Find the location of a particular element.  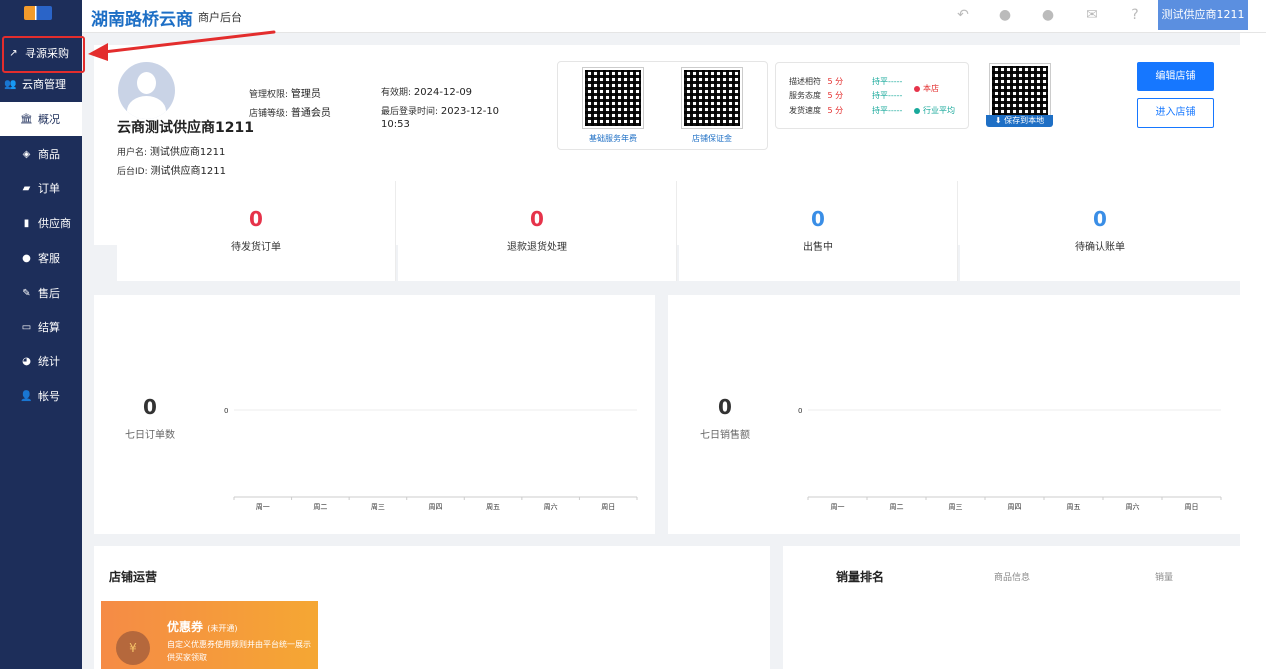

sidebar-item-statistics: ◕ 统计 is located at coordinates (41, 361).